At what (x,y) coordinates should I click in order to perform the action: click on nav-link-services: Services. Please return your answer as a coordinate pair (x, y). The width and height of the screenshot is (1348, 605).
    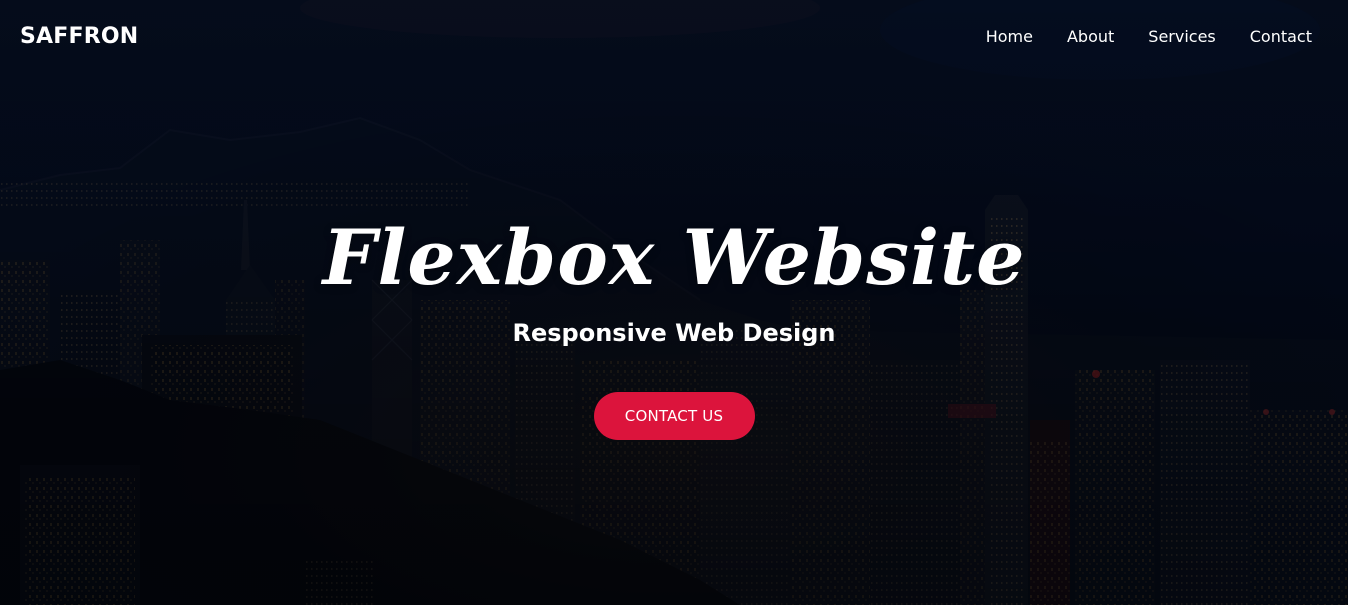
    Looking at the image, I should click on (1181, 37).